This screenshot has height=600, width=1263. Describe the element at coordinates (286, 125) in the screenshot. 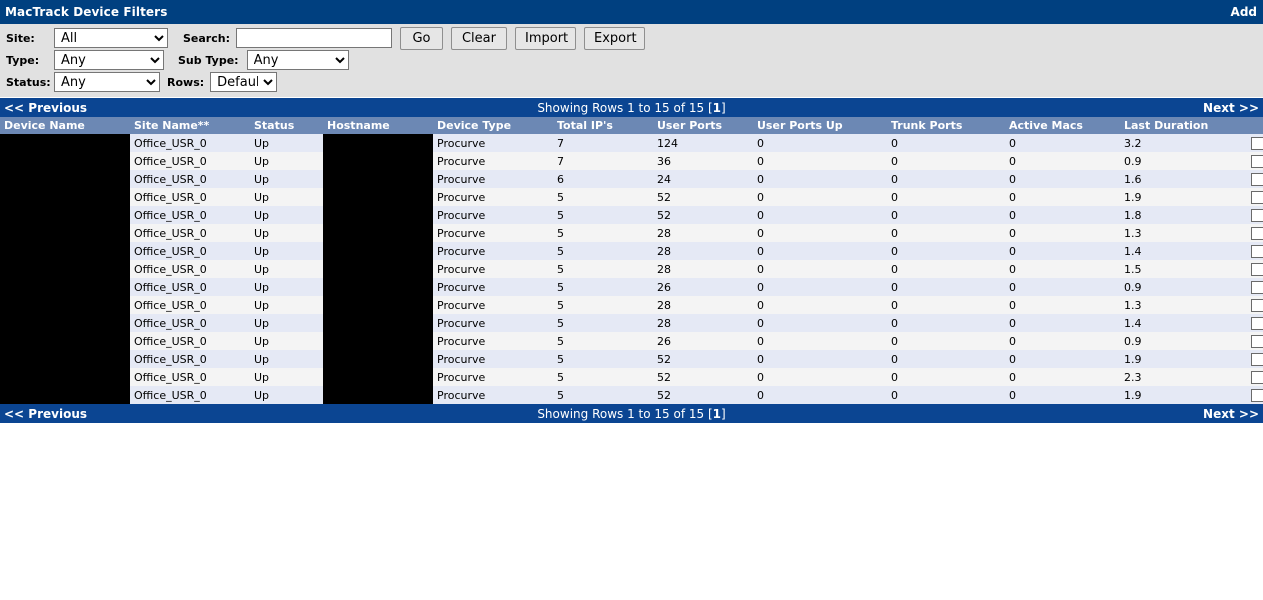

I see `column-header-status: Status` at that location.